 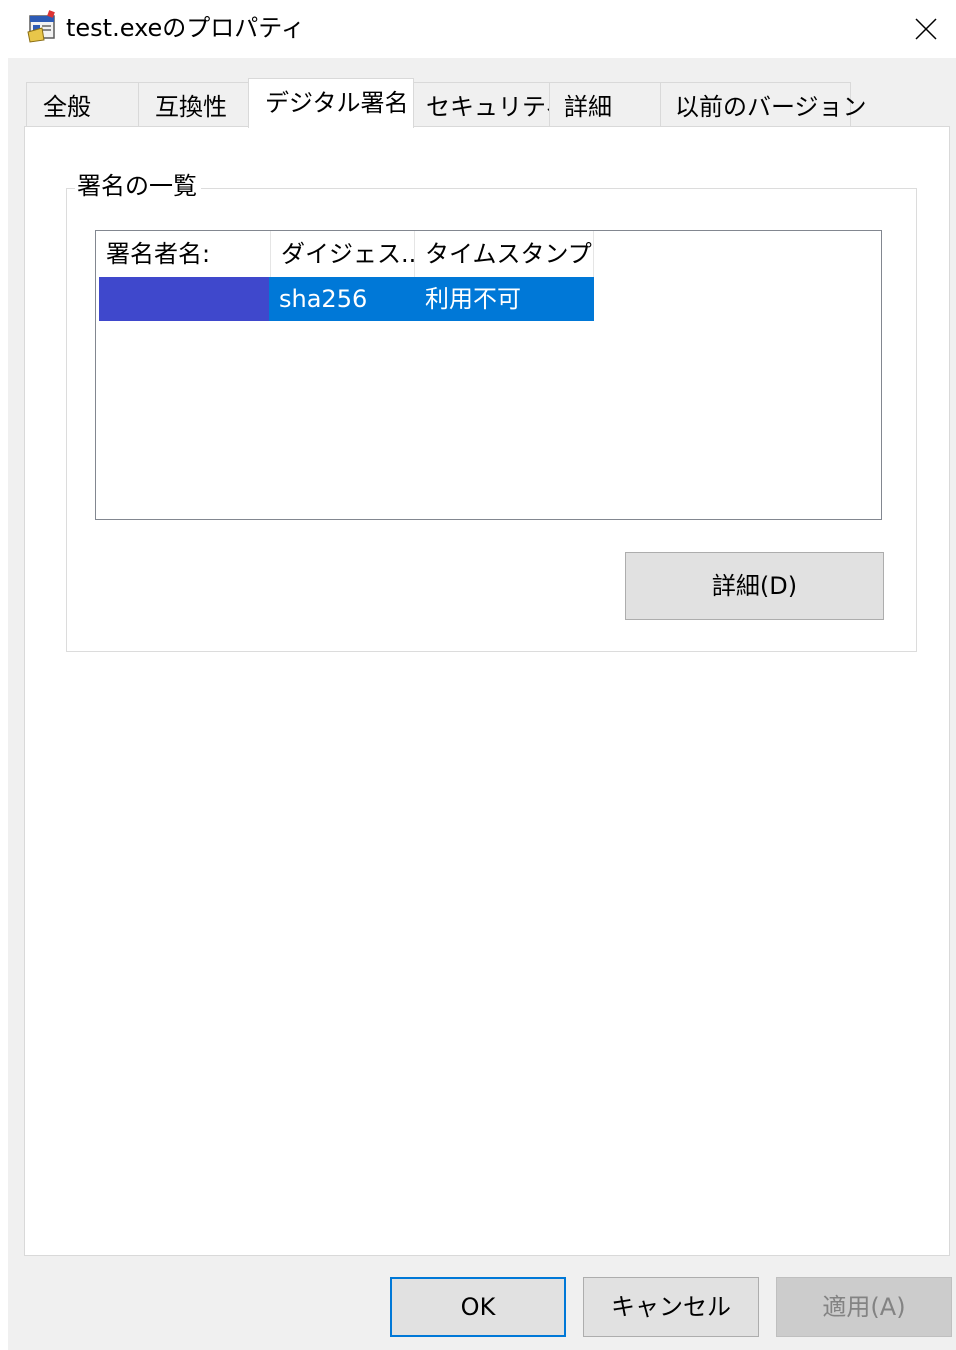 What do you see at coordinates (504, 254) in the screenshot?
I see `column-header-timestamp: タイムスタンプ` at bounding box center [504, 254].